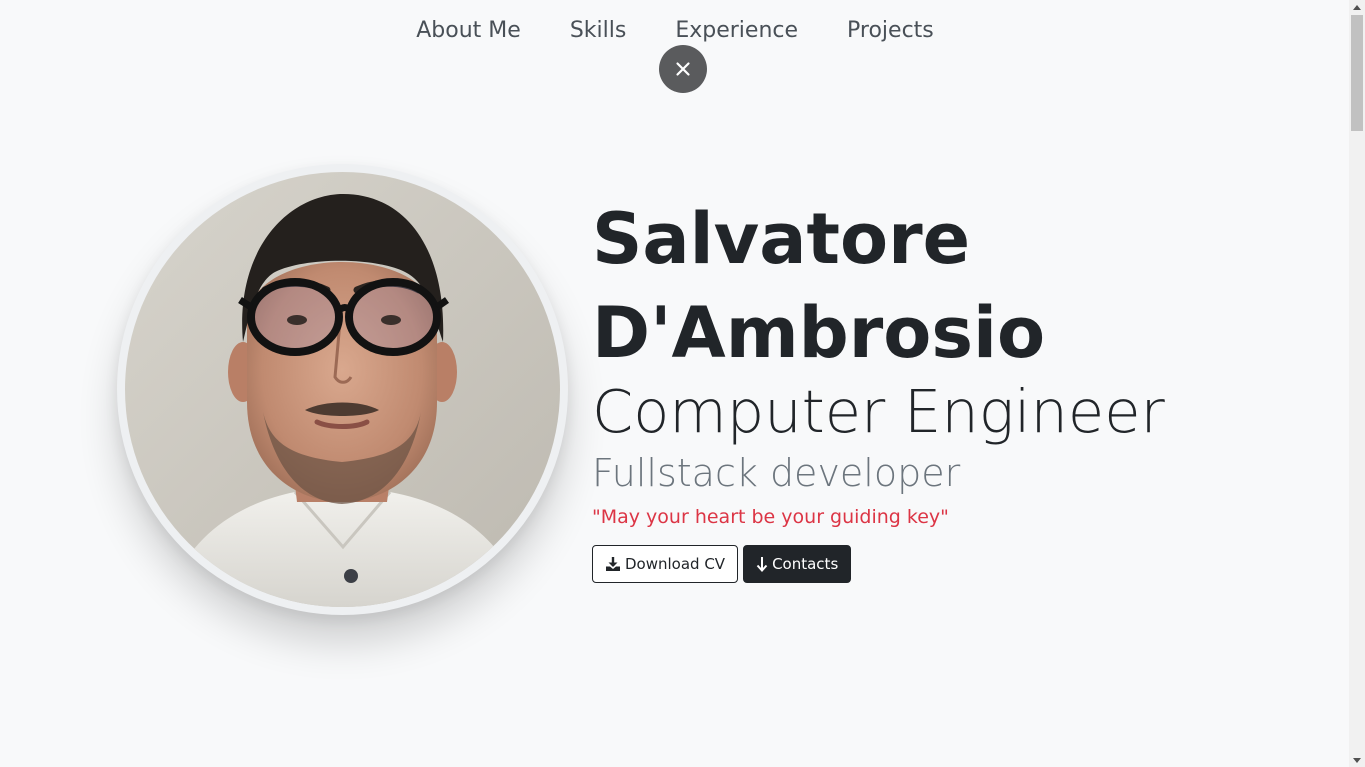 This screenshot has width=1365, height=767. Describe the element at coordinates (942, 564) in the screenshot. I see `hero-buttons: Download CV Contacts` at that location.